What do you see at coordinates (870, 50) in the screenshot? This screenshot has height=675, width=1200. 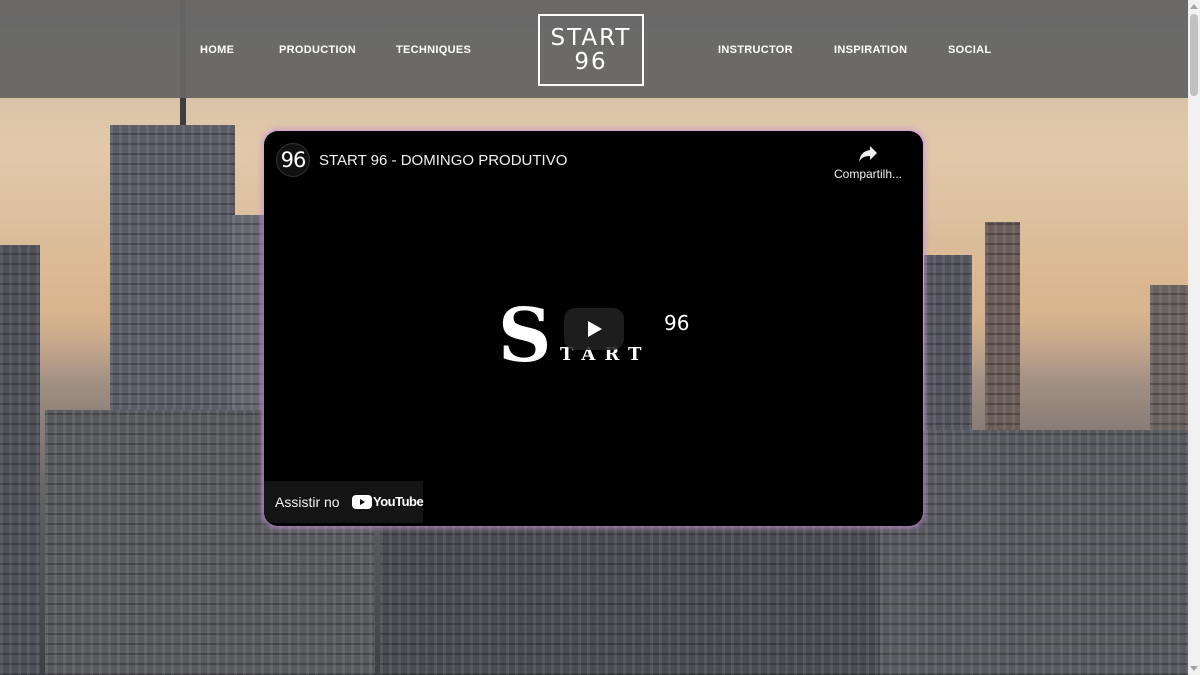 I see `nav-inspiration-link: INSPIRATION` at bounding box center [870, 50].